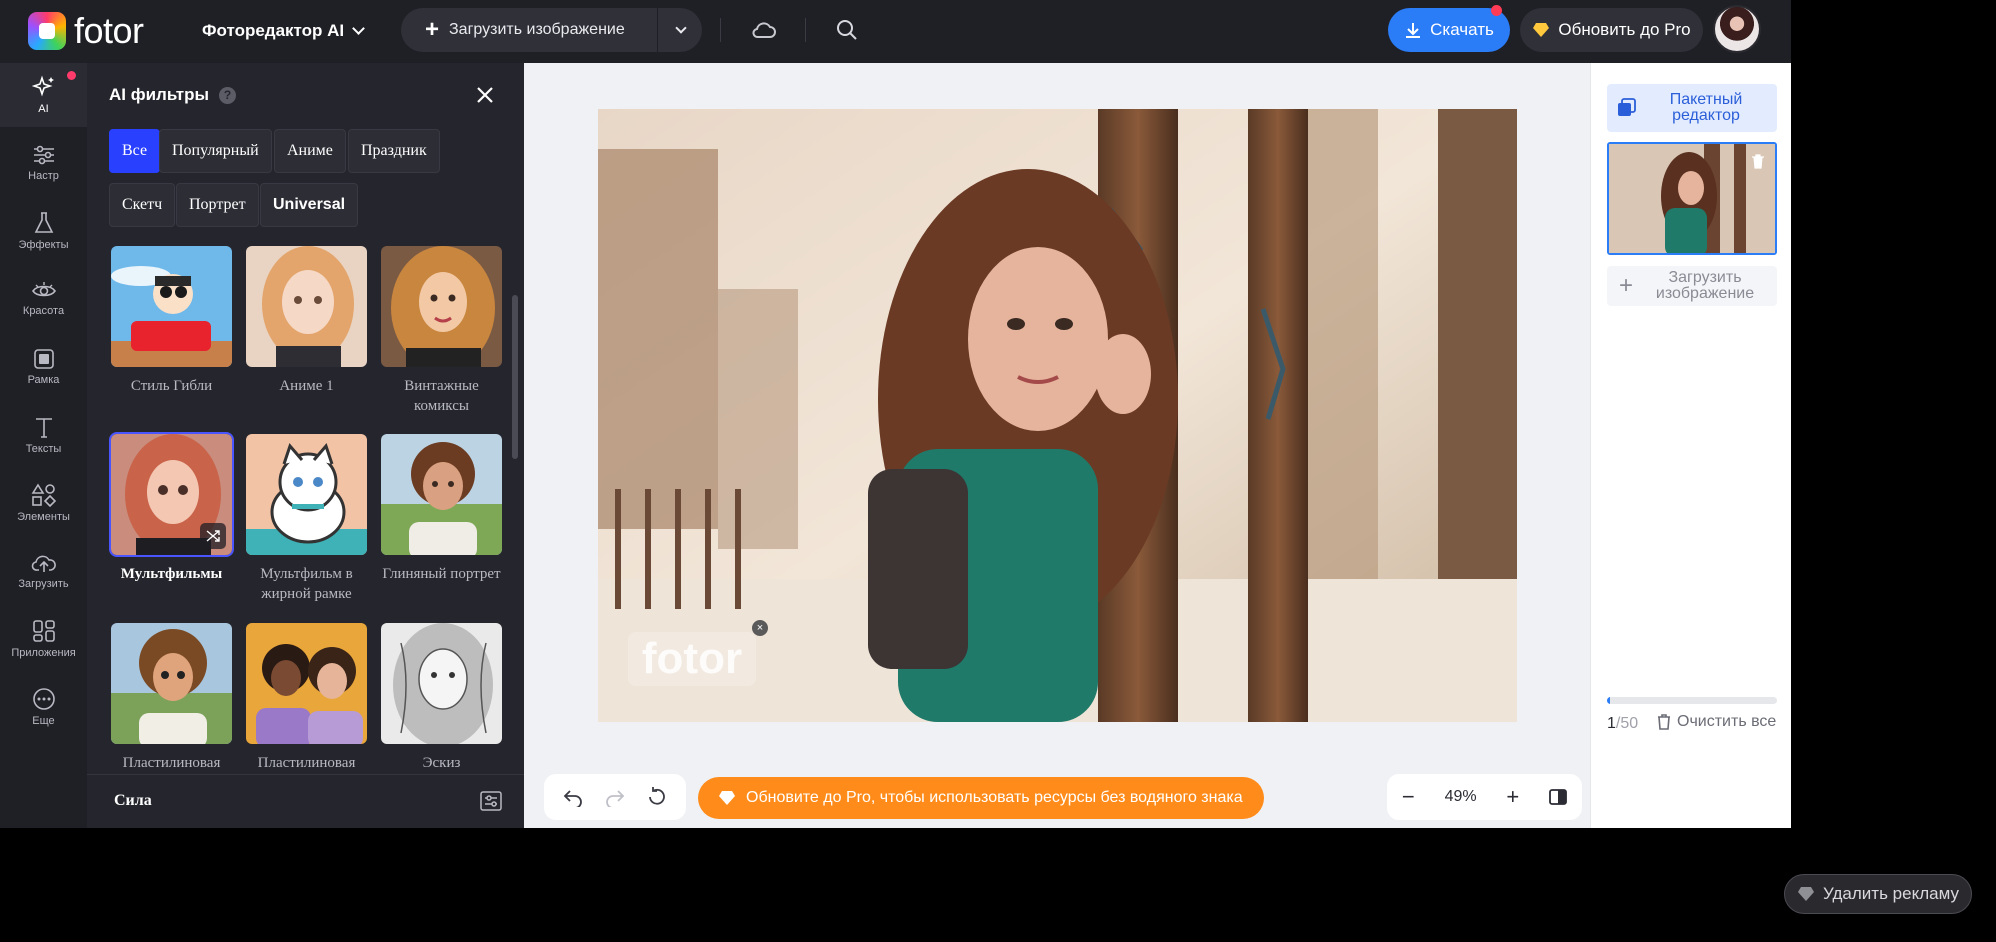 The height and width of the screenshot is (942, 1996). What do you see at coordinates (1737, 29) in the screenshot?
I see `user-avatar` at bounding box center [1737, 29].